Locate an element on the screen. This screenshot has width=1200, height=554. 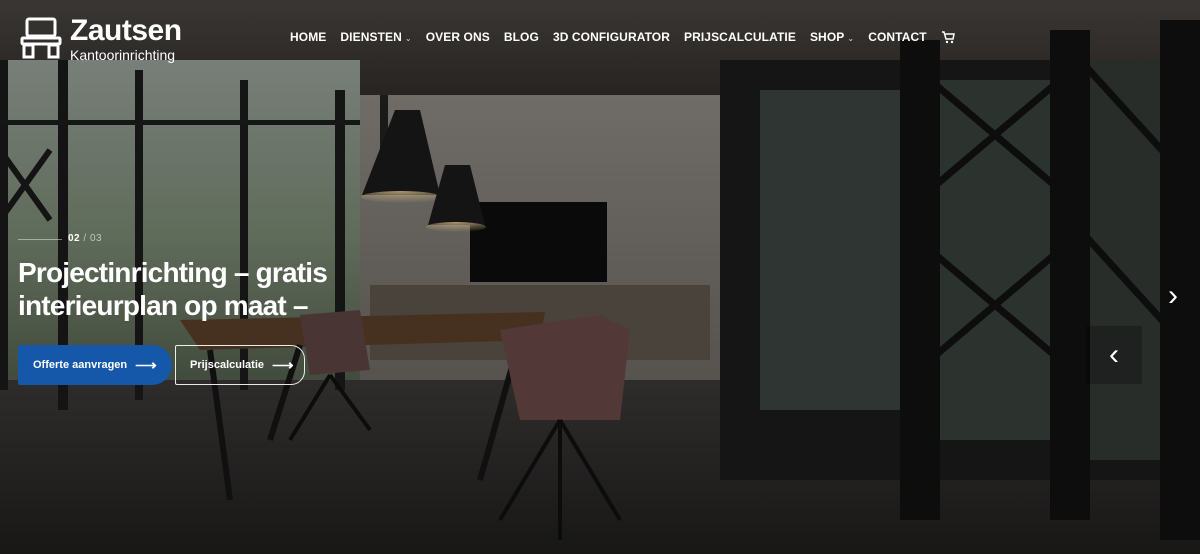
chevron-left-icon: ‹ is located at coordinates (1114, 354).